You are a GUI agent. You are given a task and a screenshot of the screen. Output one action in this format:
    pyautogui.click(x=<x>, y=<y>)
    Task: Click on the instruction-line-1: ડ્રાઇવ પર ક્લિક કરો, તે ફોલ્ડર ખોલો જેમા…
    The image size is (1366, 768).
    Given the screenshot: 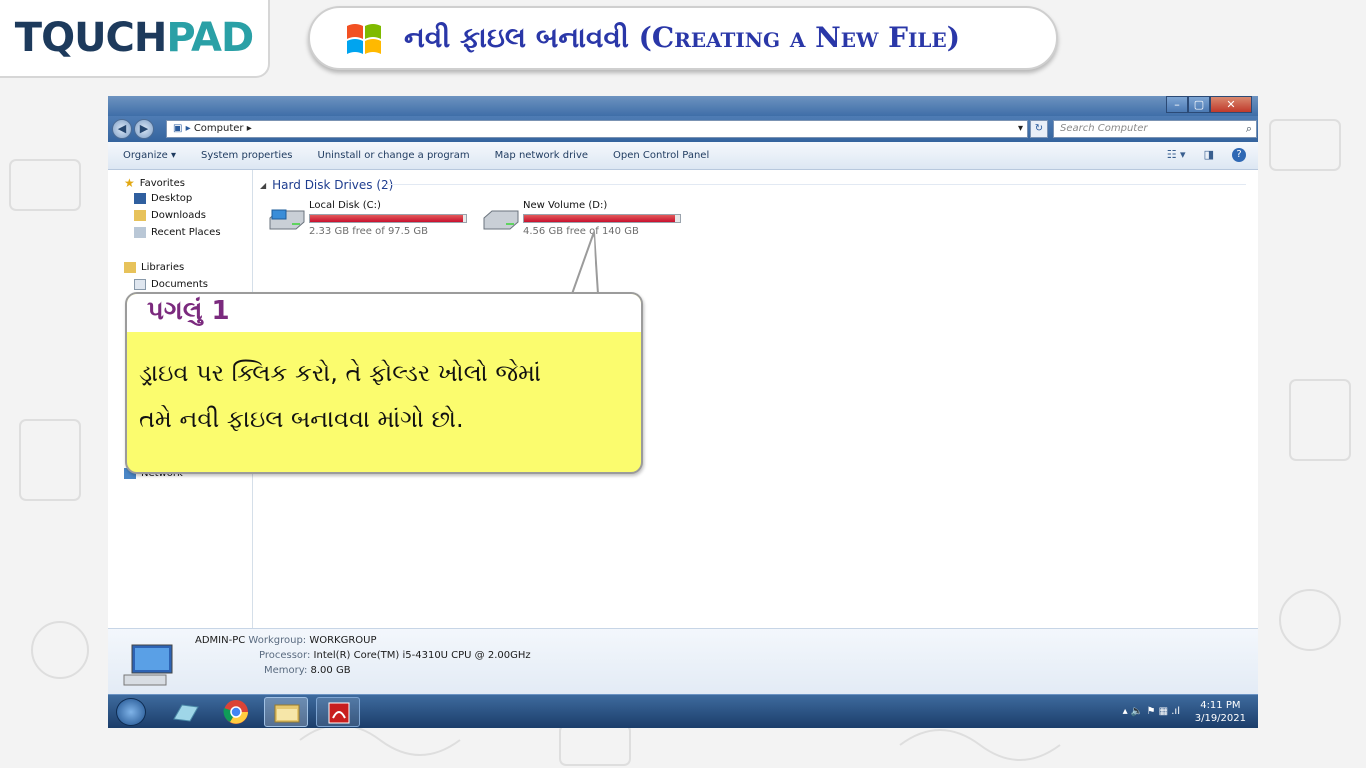 What is the action you would take?
    pyautogui.click(x=340, y=373)
    